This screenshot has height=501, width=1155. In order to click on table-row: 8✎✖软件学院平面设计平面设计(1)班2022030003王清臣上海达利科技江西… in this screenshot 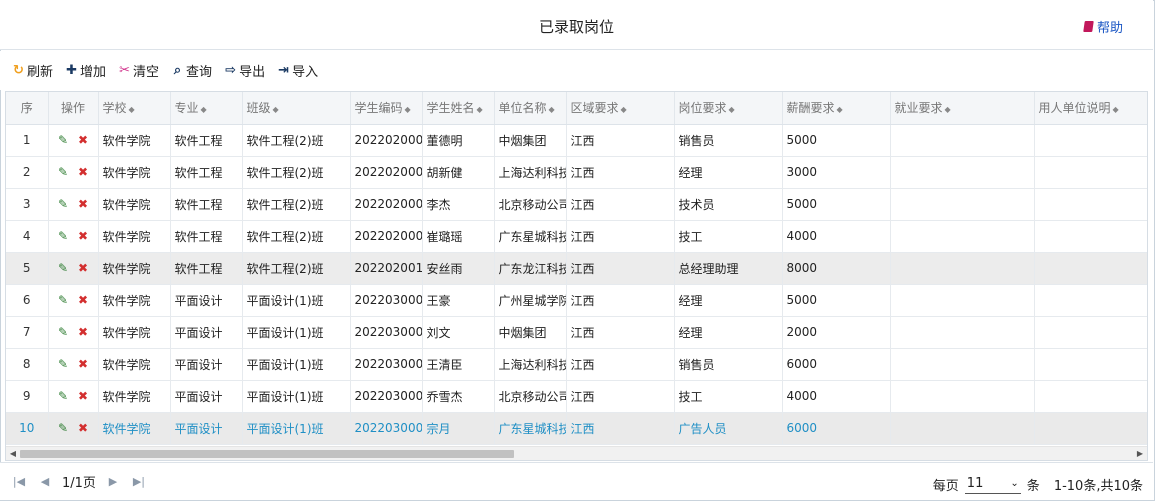, I will do `click(576, 364)`.